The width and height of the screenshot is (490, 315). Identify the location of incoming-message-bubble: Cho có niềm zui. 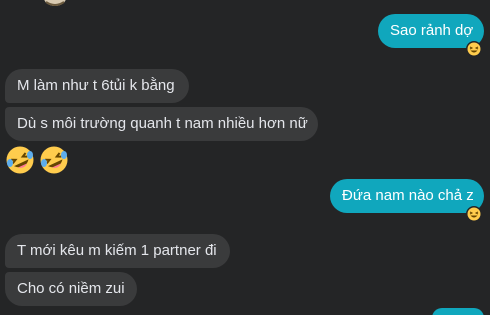
(71, 289).